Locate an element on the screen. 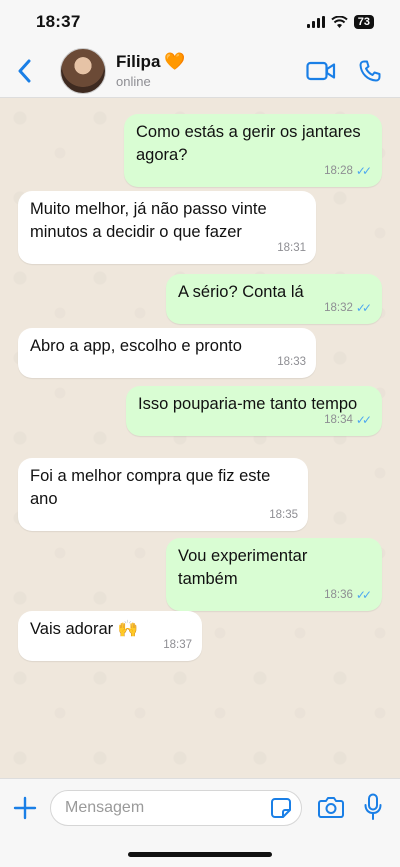 Image resolution: width=400 pixels, height=867 pixels. message-time: 18:32 is located at coordinates (338, 308).